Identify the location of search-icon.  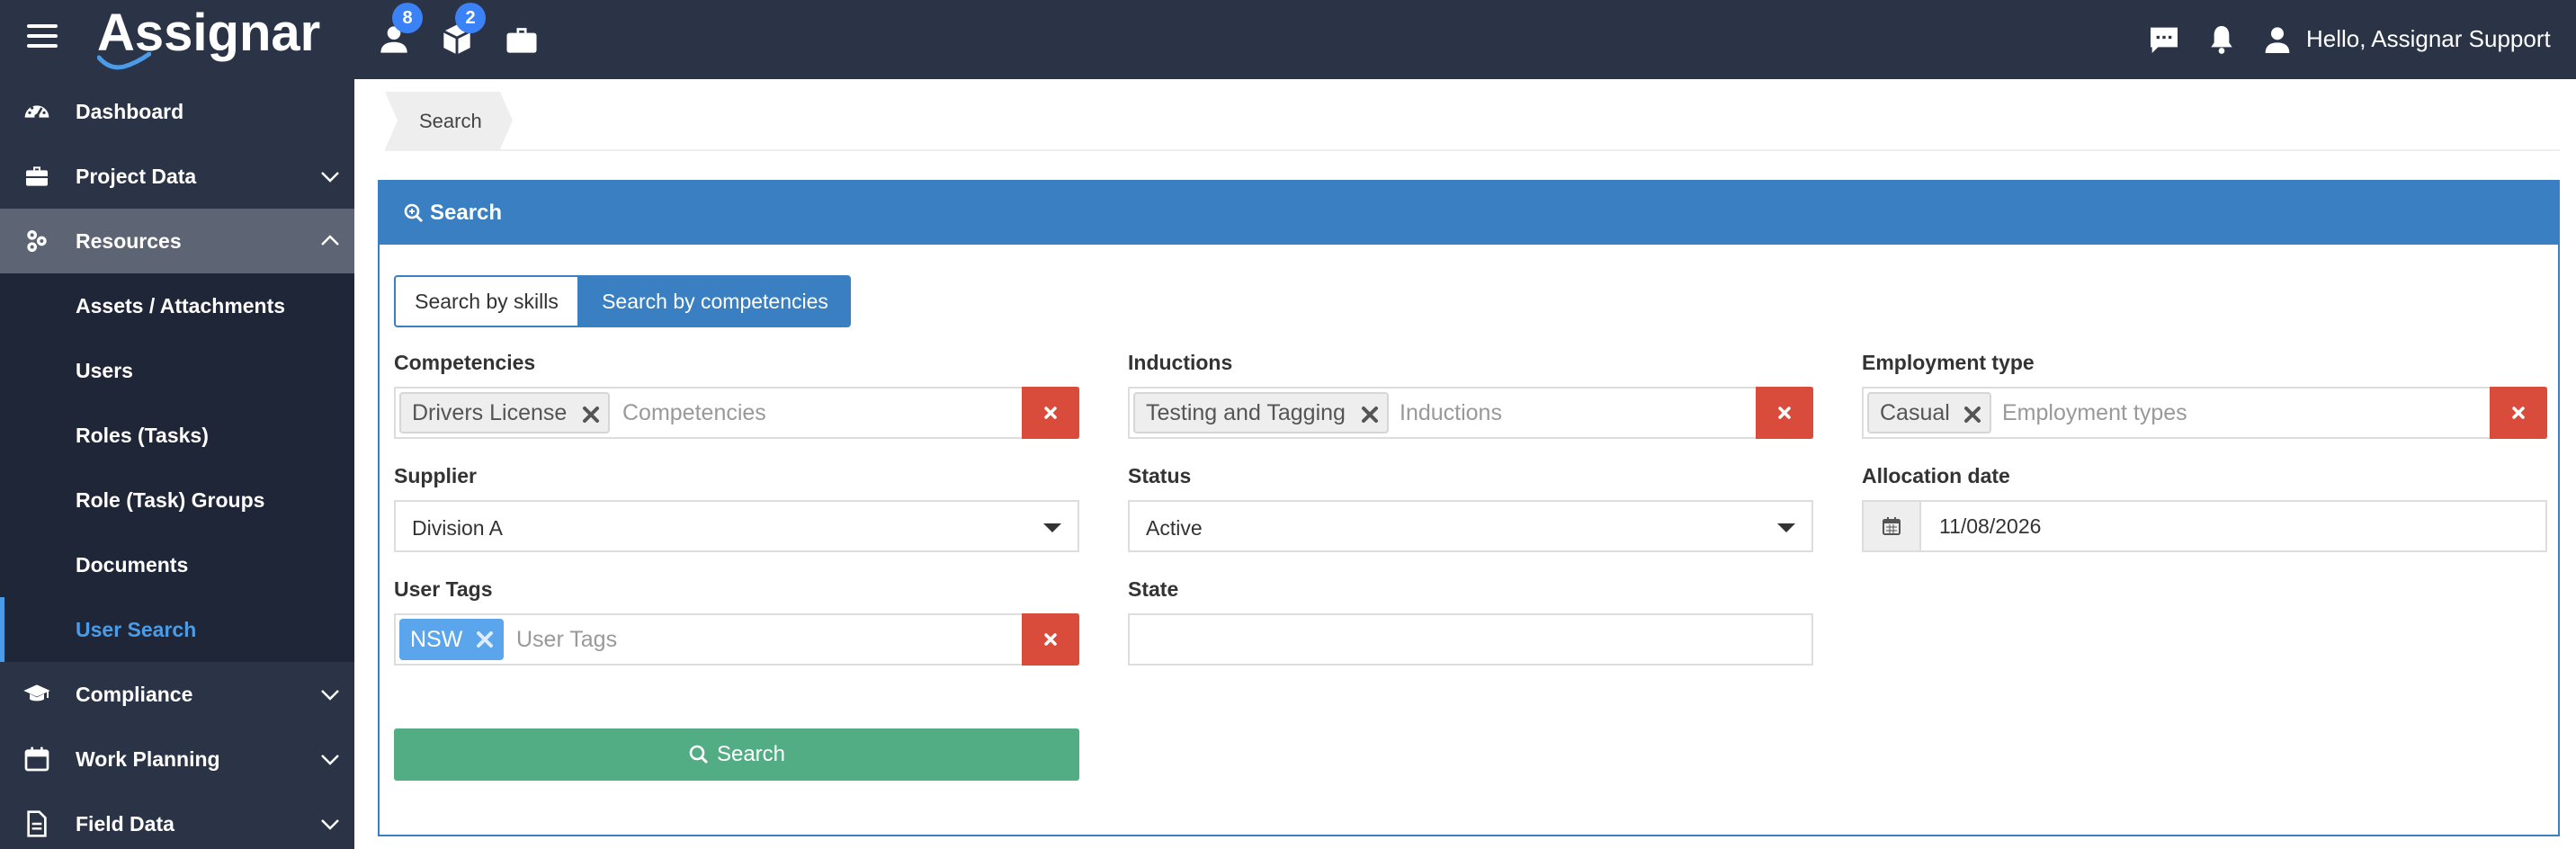
(699, 754).